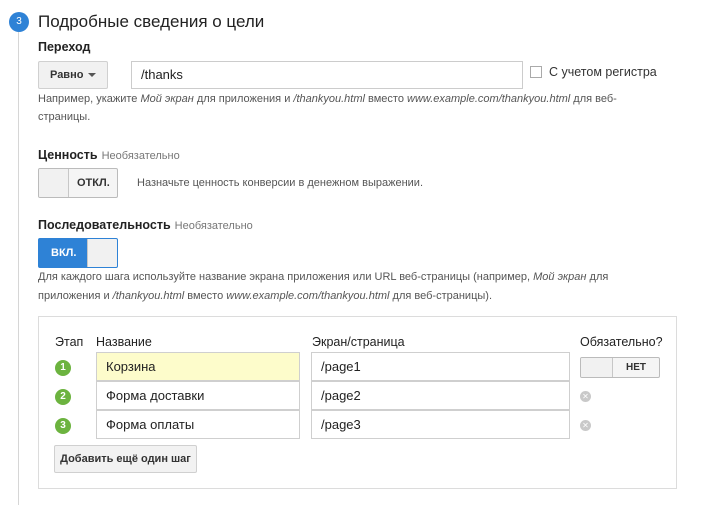 This screenshot has height=505, width=712. I want to click on step-number-badge: 1, so click(63, 368).